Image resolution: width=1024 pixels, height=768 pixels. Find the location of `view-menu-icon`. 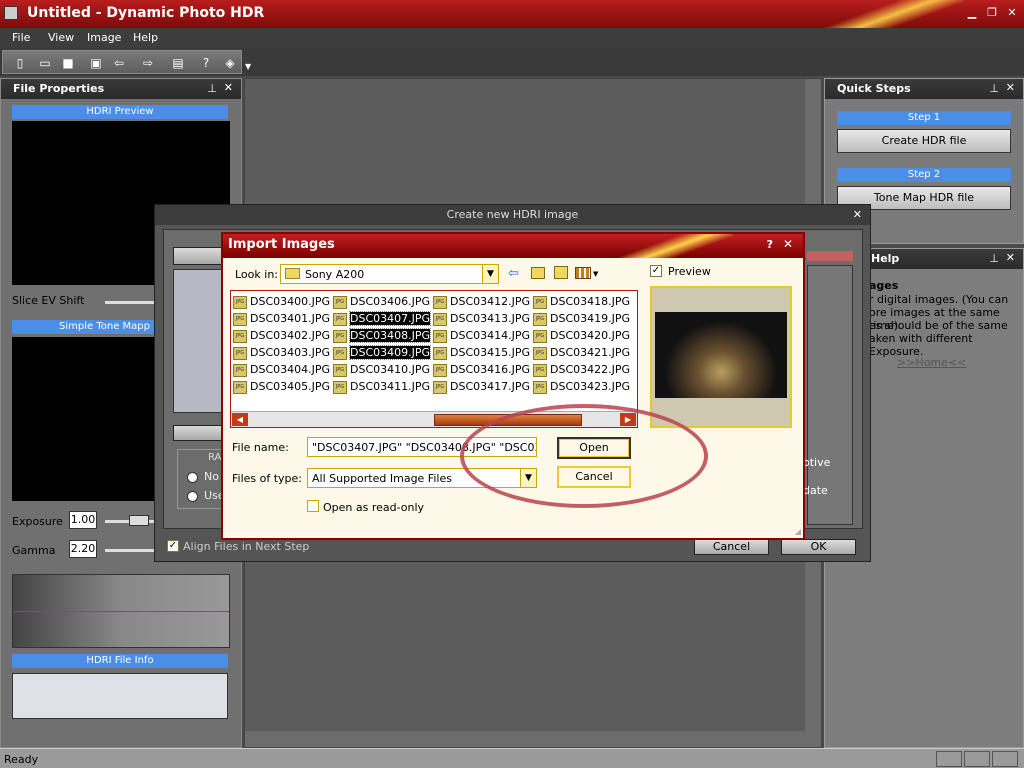

view-menu-icon is located at coordinates (583, 273).